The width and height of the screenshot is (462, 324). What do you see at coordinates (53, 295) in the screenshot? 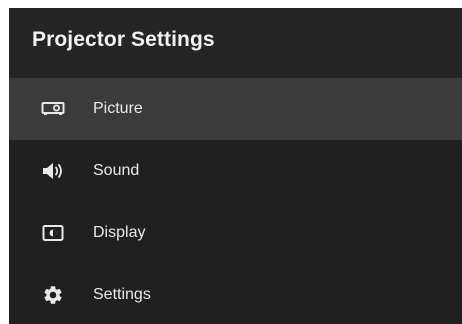
I see `gear-icon` at bounding box center [53, 295].